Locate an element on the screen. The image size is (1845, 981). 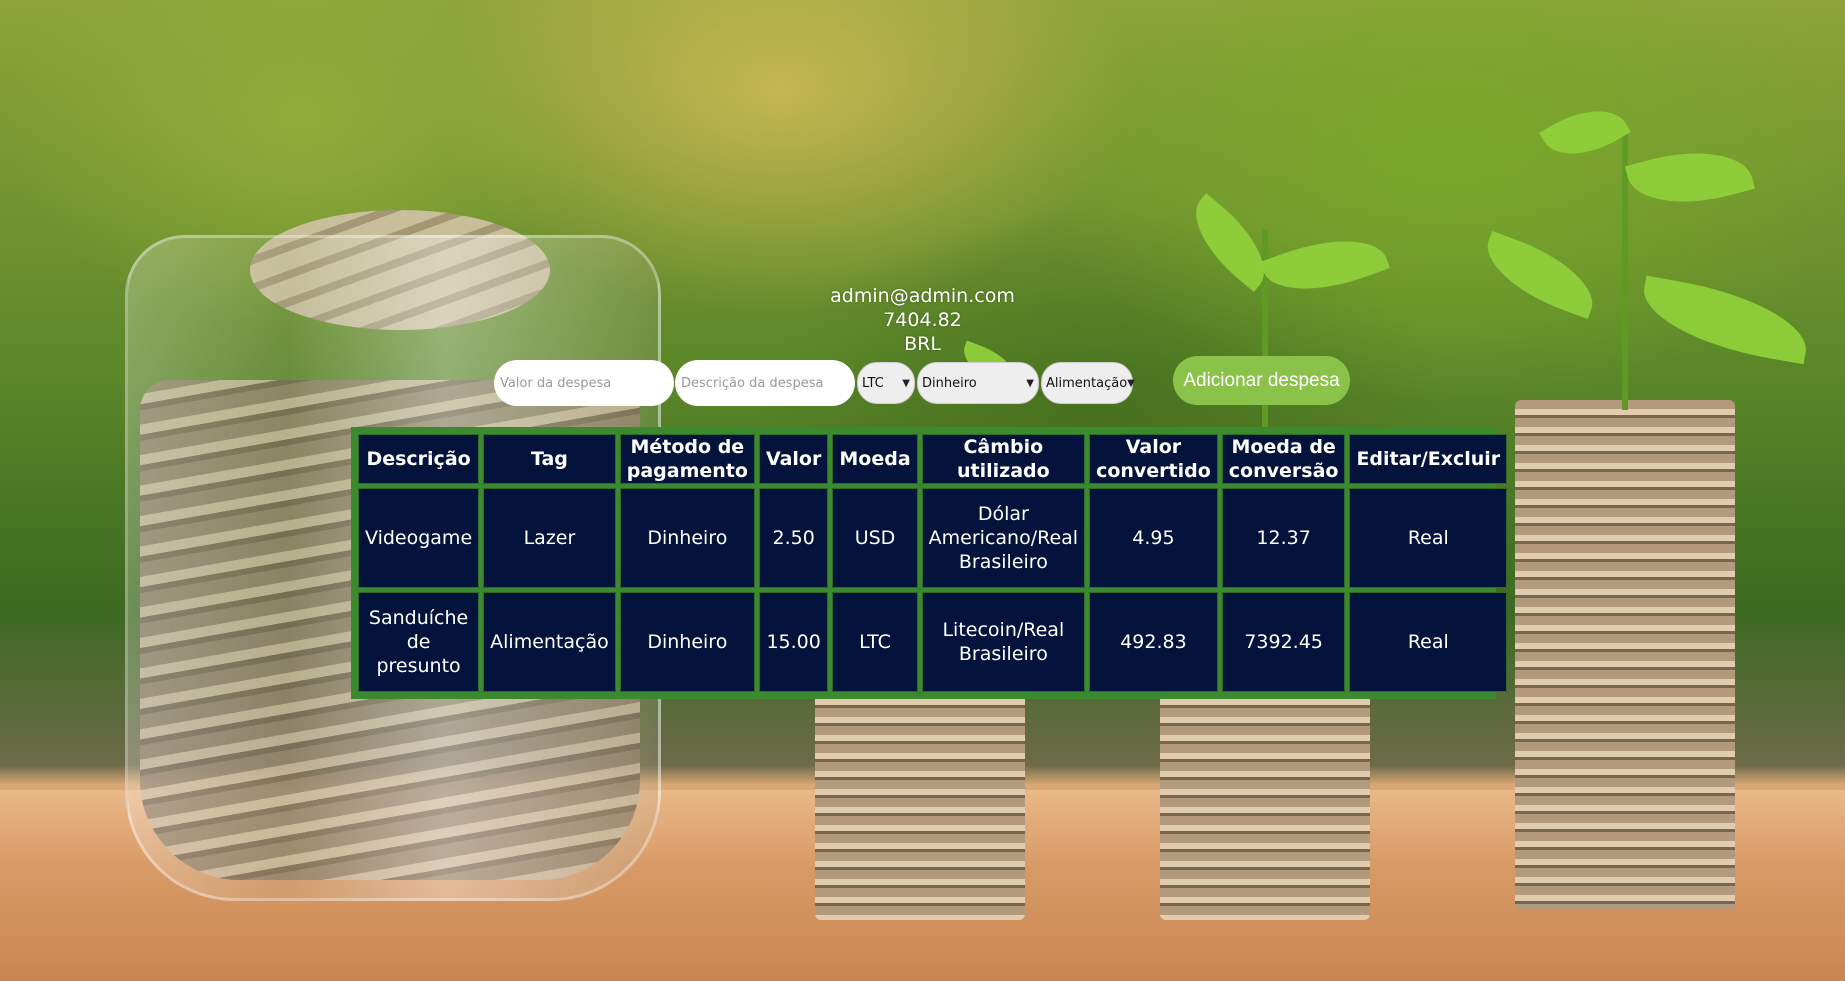
cell-value: 2.50 is located at coordinates (793, 538).